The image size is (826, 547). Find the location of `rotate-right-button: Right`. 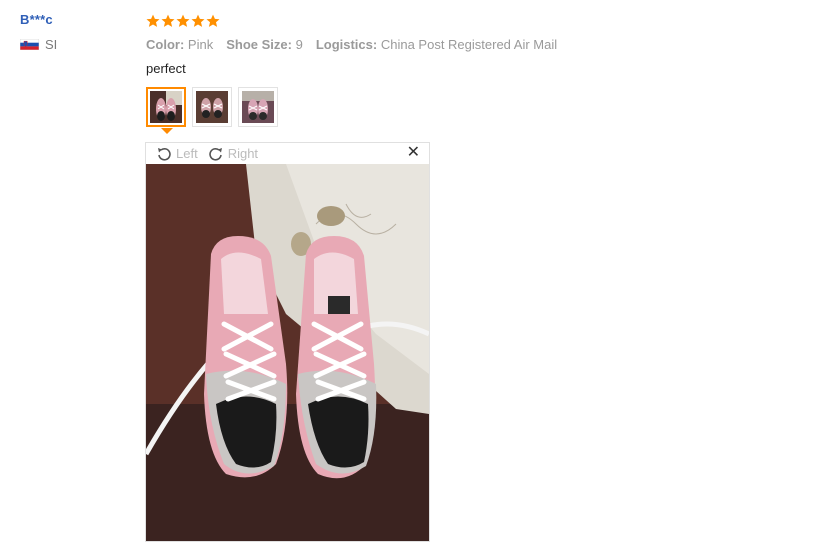

rotate-right-button: Right is located at coordinates (233, 154).